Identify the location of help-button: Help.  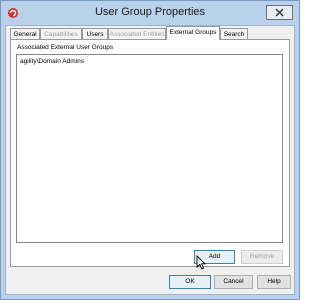
(274, 282).